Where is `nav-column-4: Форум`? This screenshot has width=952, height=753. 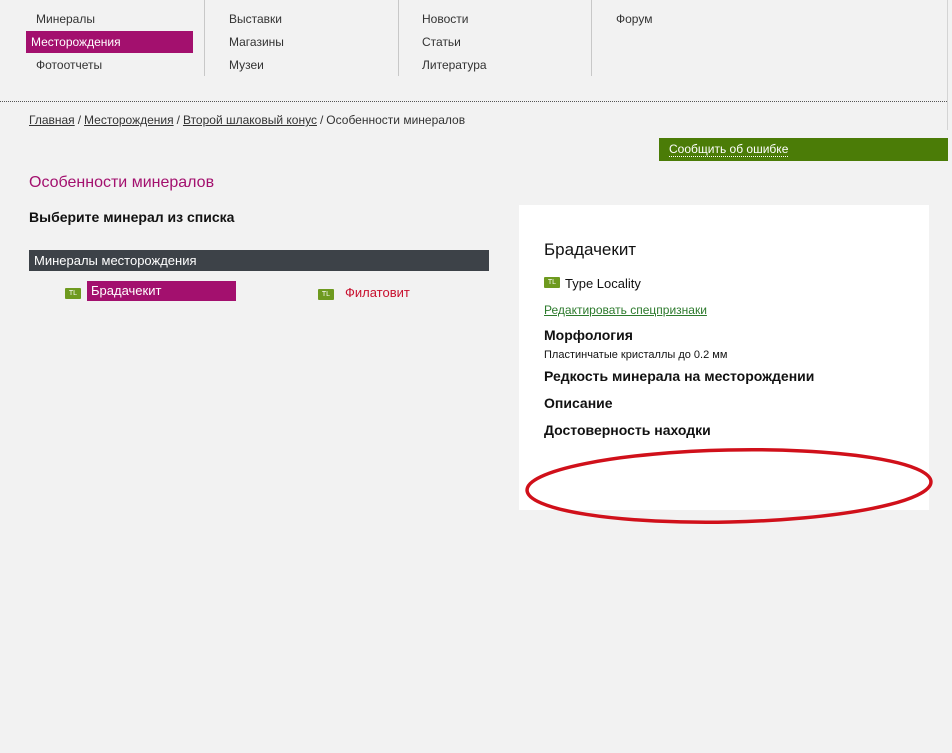 nav-column-4: Форум is located at coordinates (691, 38).